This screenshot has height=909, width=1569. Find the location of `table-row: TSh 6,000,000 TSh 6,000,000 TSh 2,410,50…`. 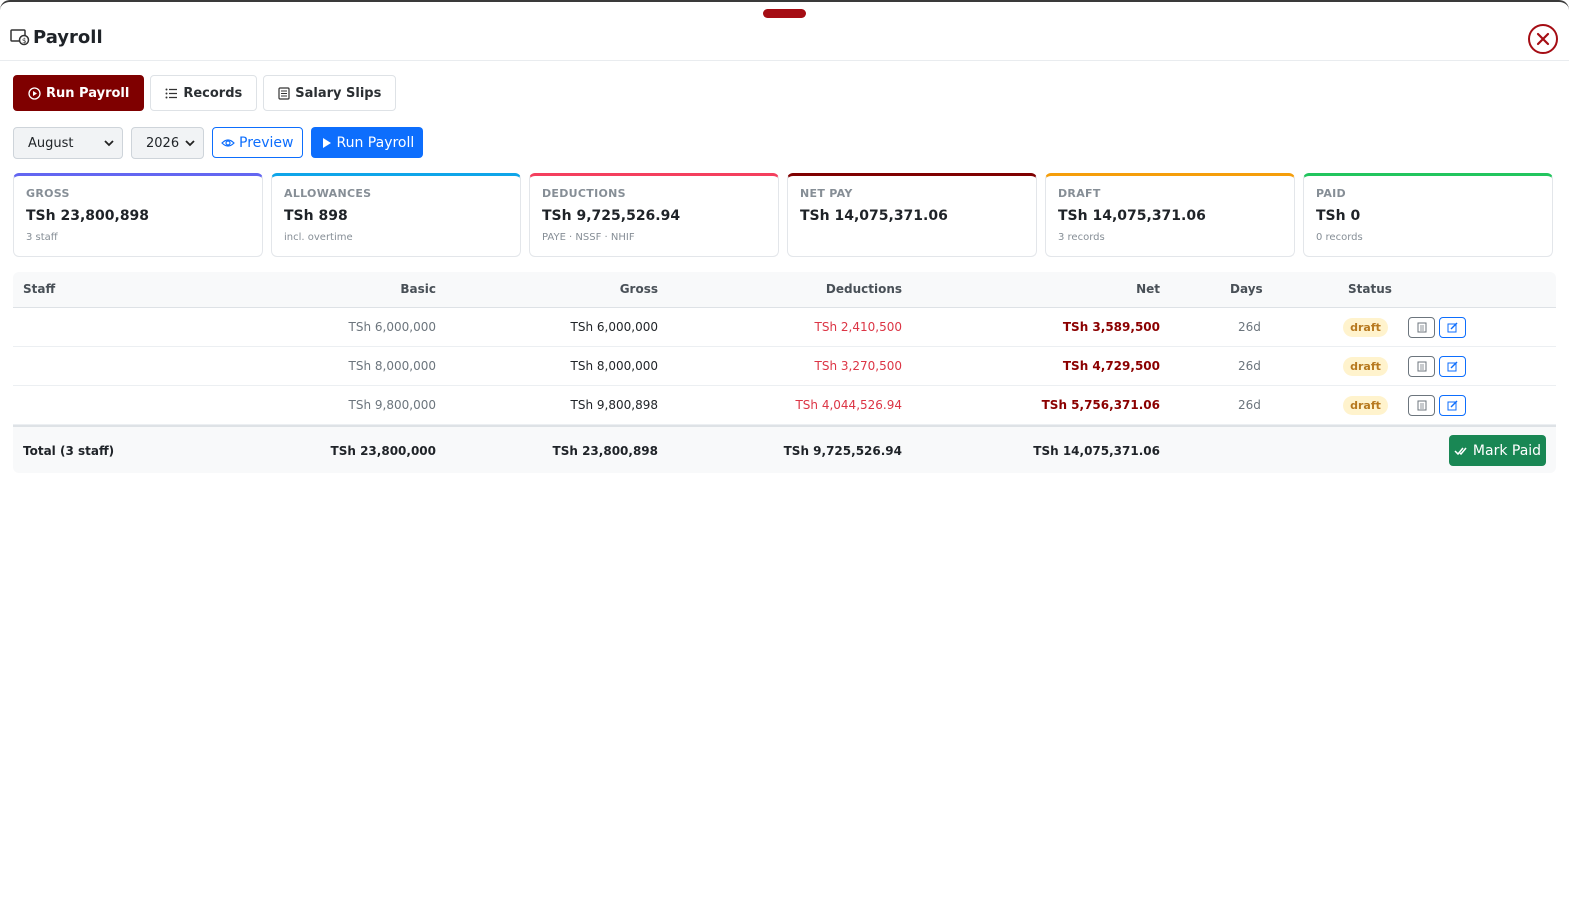

table-row: TSh 6,000,000 TSh 6,000,000 TSh 2,410,50… is located at coordinates (784, 327).